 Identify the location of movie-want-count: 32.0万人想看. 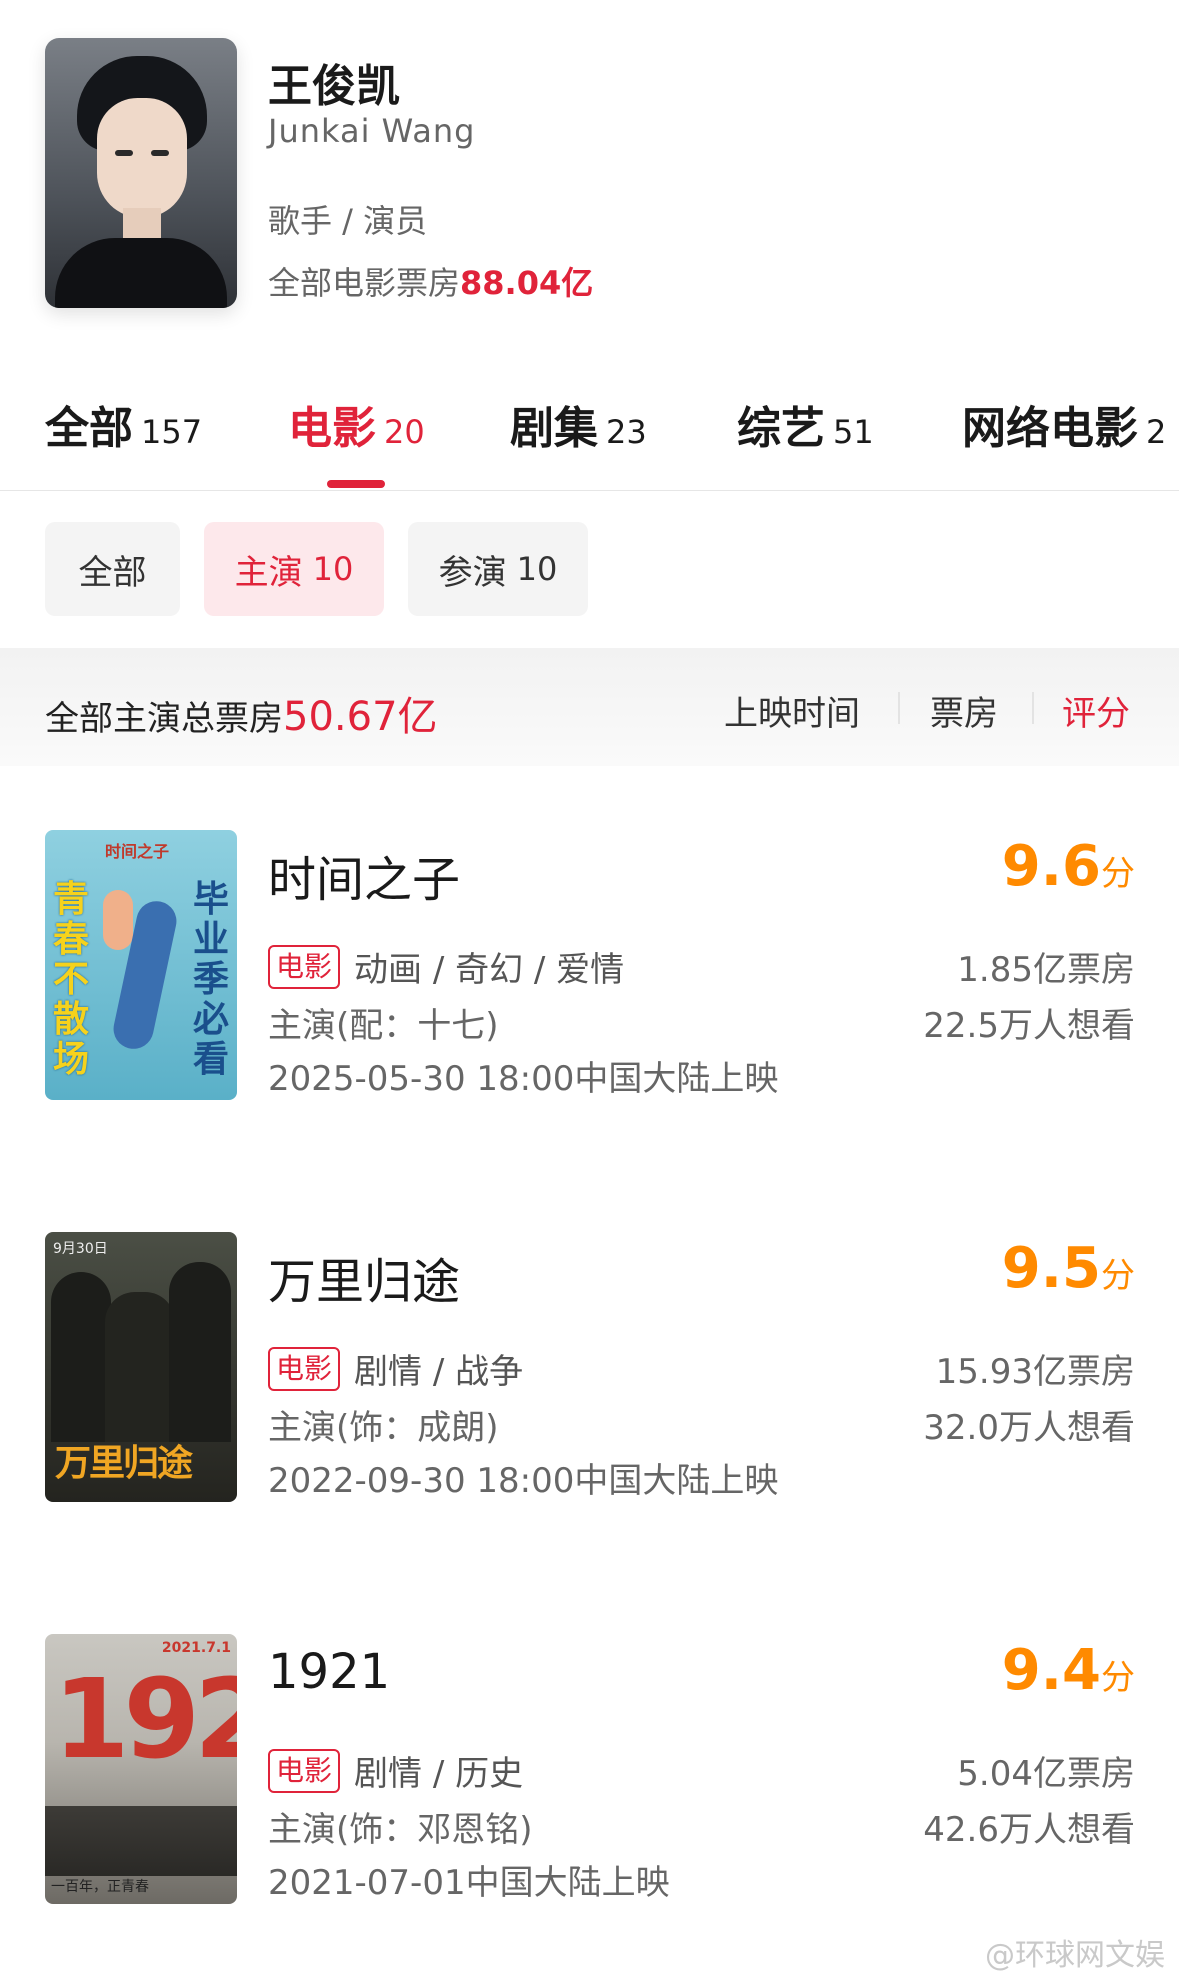
(1029, 1428).